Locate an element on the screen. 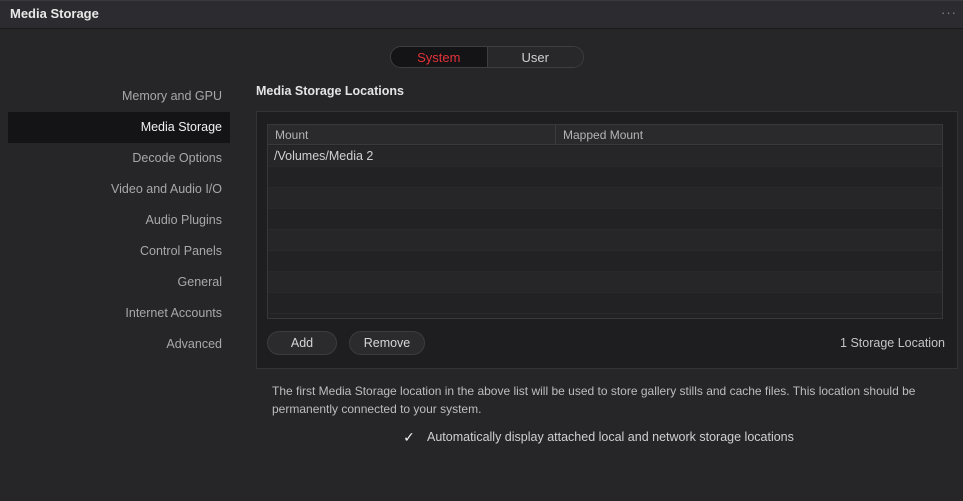  tab-user: User is located at coordinates (534, 57).